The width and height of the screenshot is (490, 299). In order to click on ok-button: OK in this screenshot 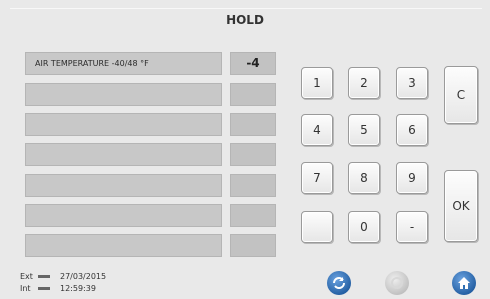, I will do `click(461, 206)`.